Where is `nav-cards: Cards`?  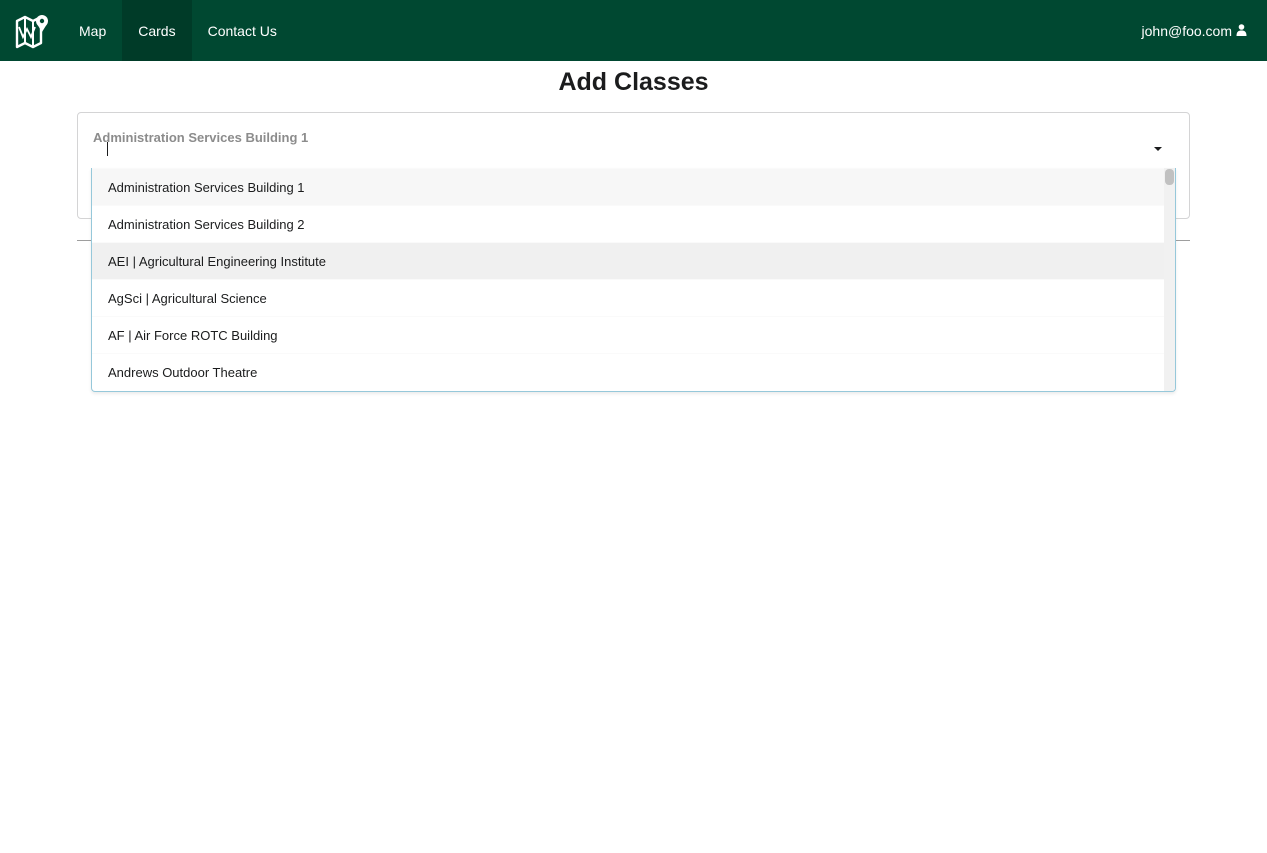
nav-cards: Cards is located at coordinates (157, 30).